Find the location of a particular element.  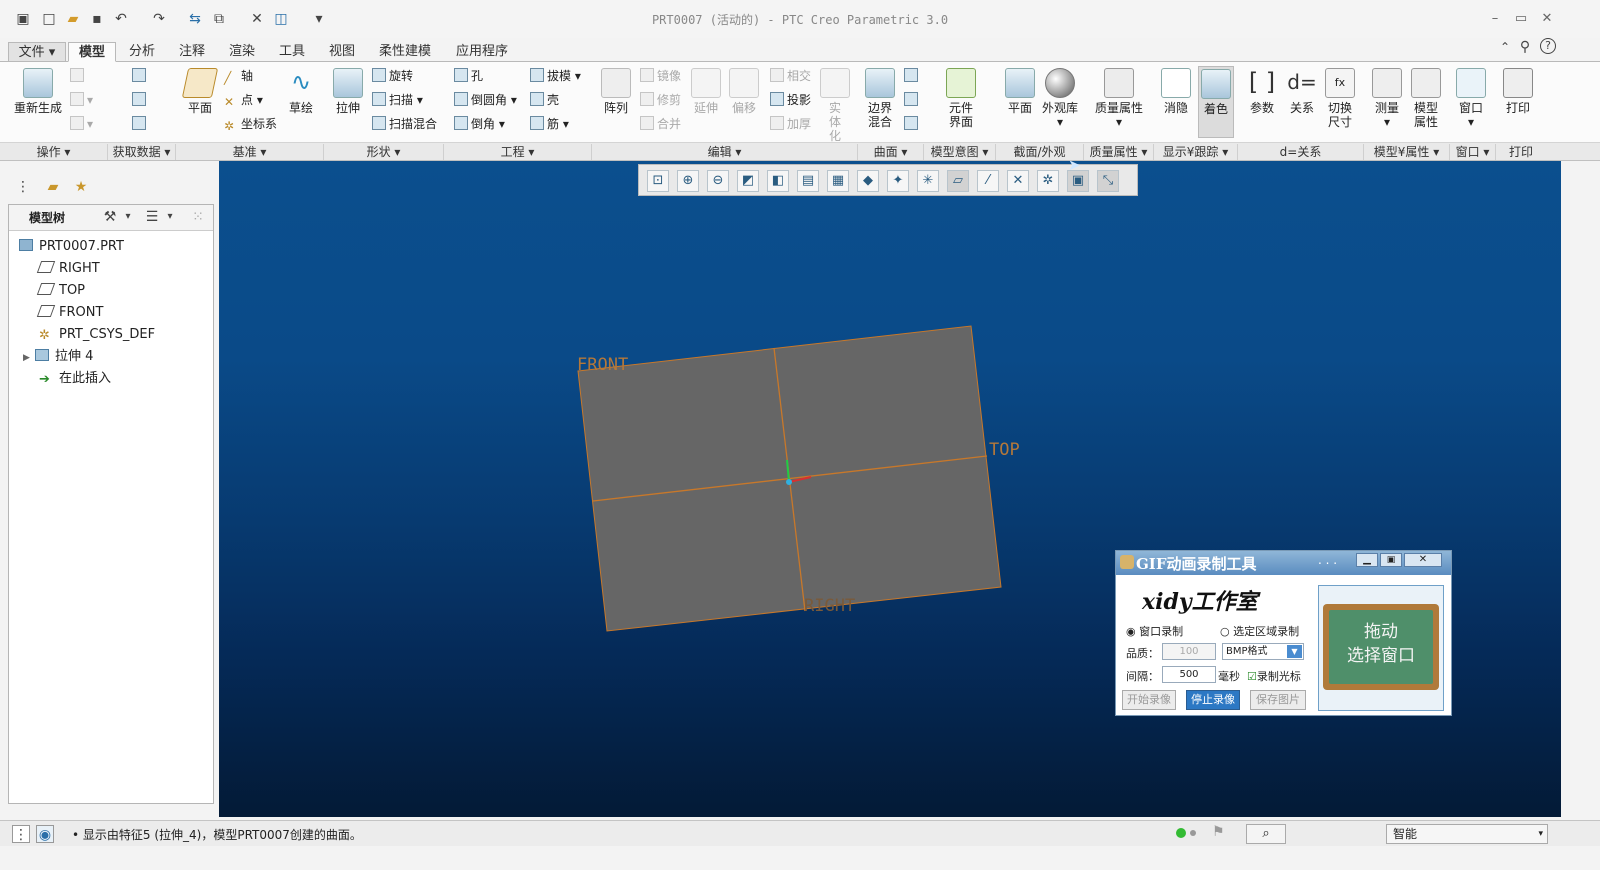

sketch-button: ∿ 草绘 is located at coordinates (301, 91).